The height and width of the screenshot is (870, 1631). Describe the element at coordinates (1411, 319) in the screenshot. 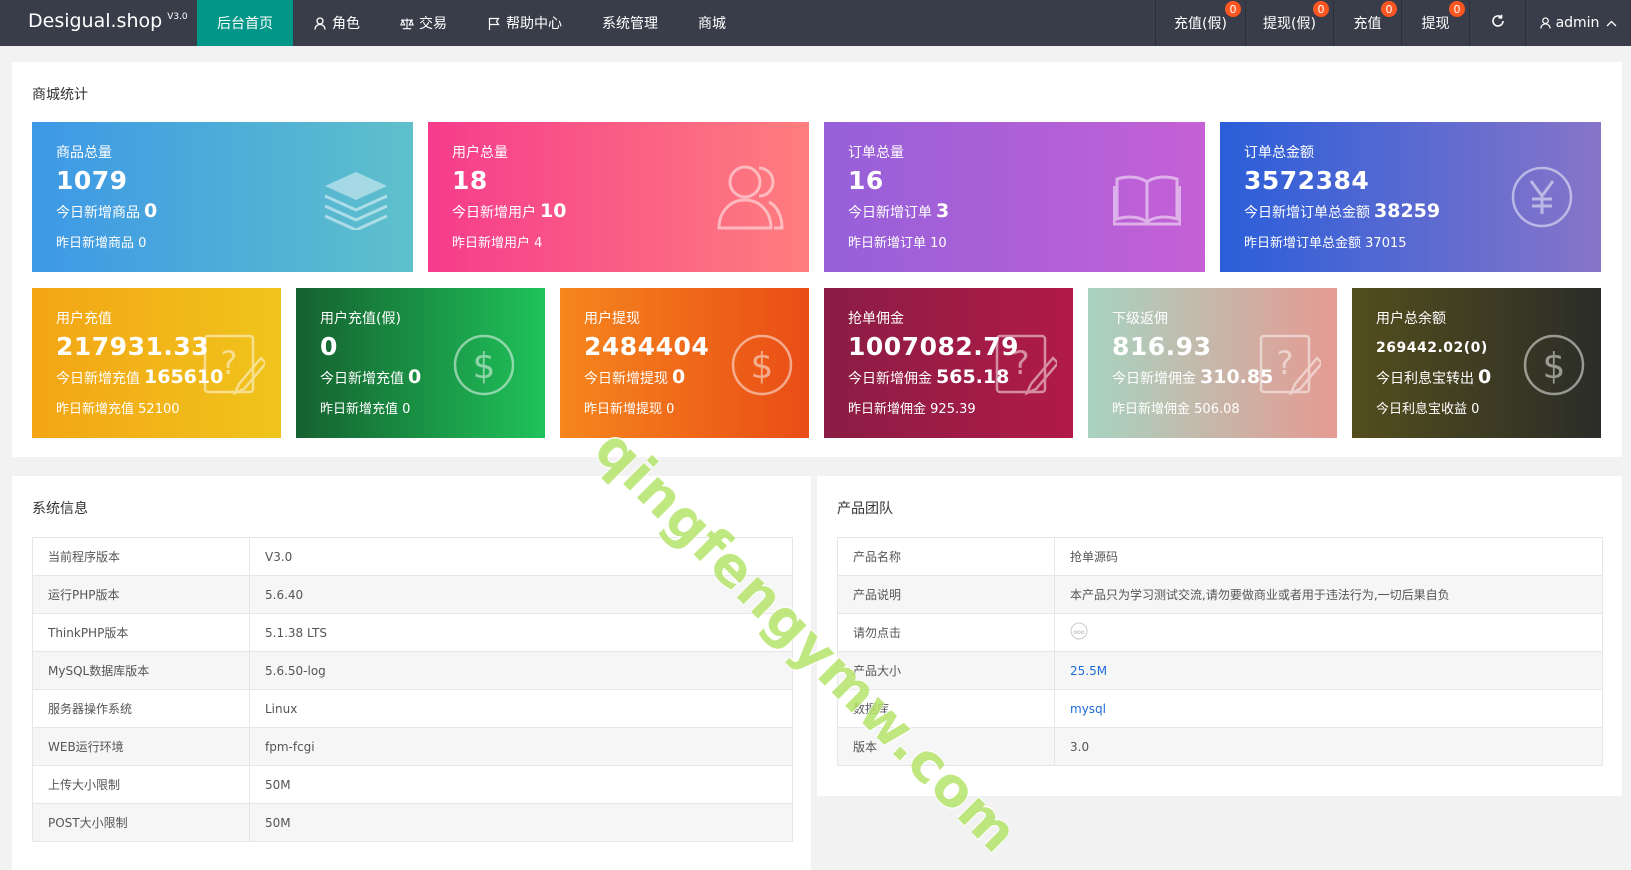

I see `balance-label: 用户总余额` at that location.